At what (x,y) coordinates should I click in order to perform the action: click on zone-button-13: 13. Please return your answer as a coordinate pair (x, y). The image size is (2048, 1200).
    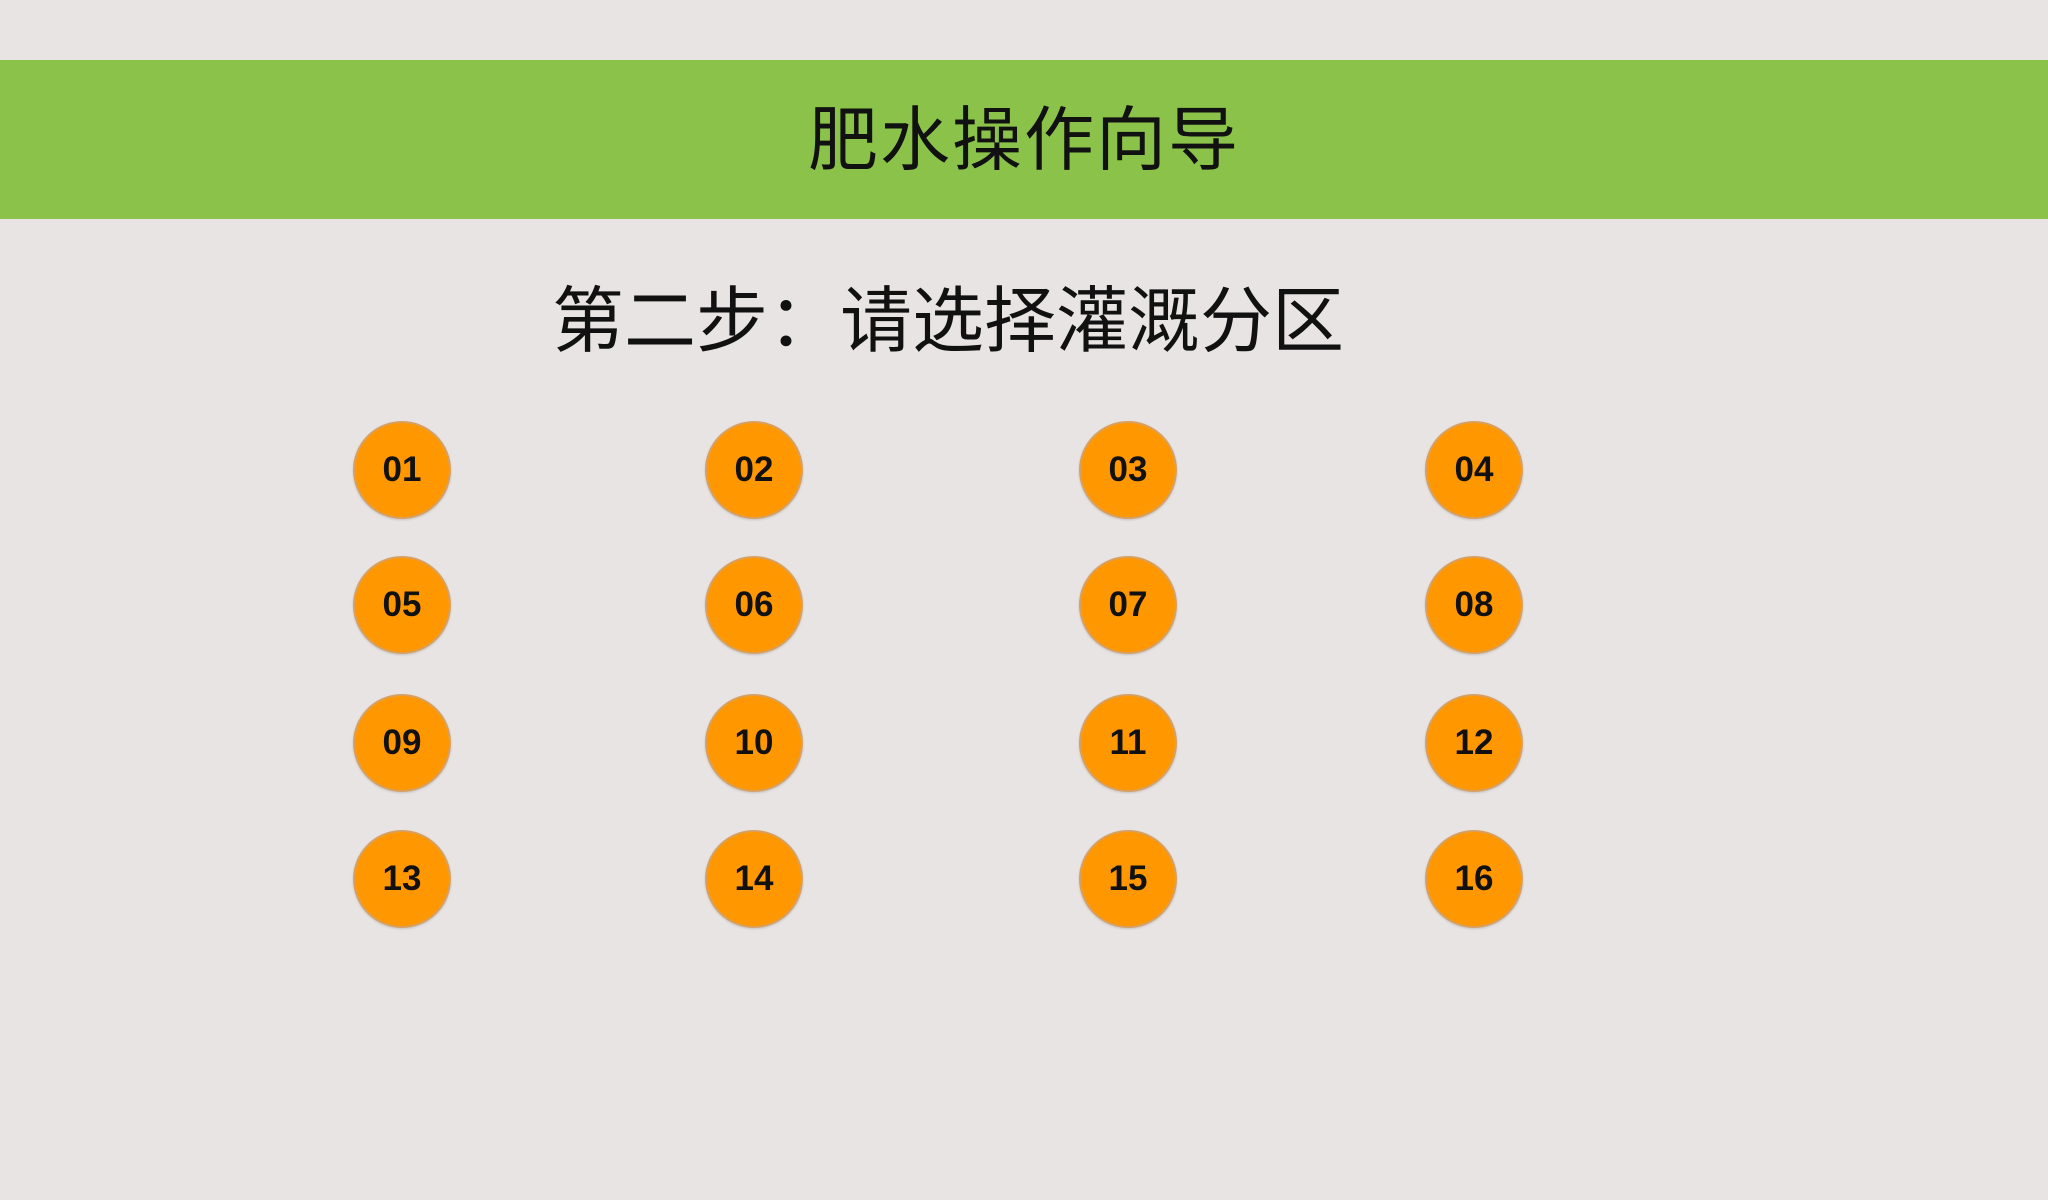
    Looking at the image, I should click on (402, 879).